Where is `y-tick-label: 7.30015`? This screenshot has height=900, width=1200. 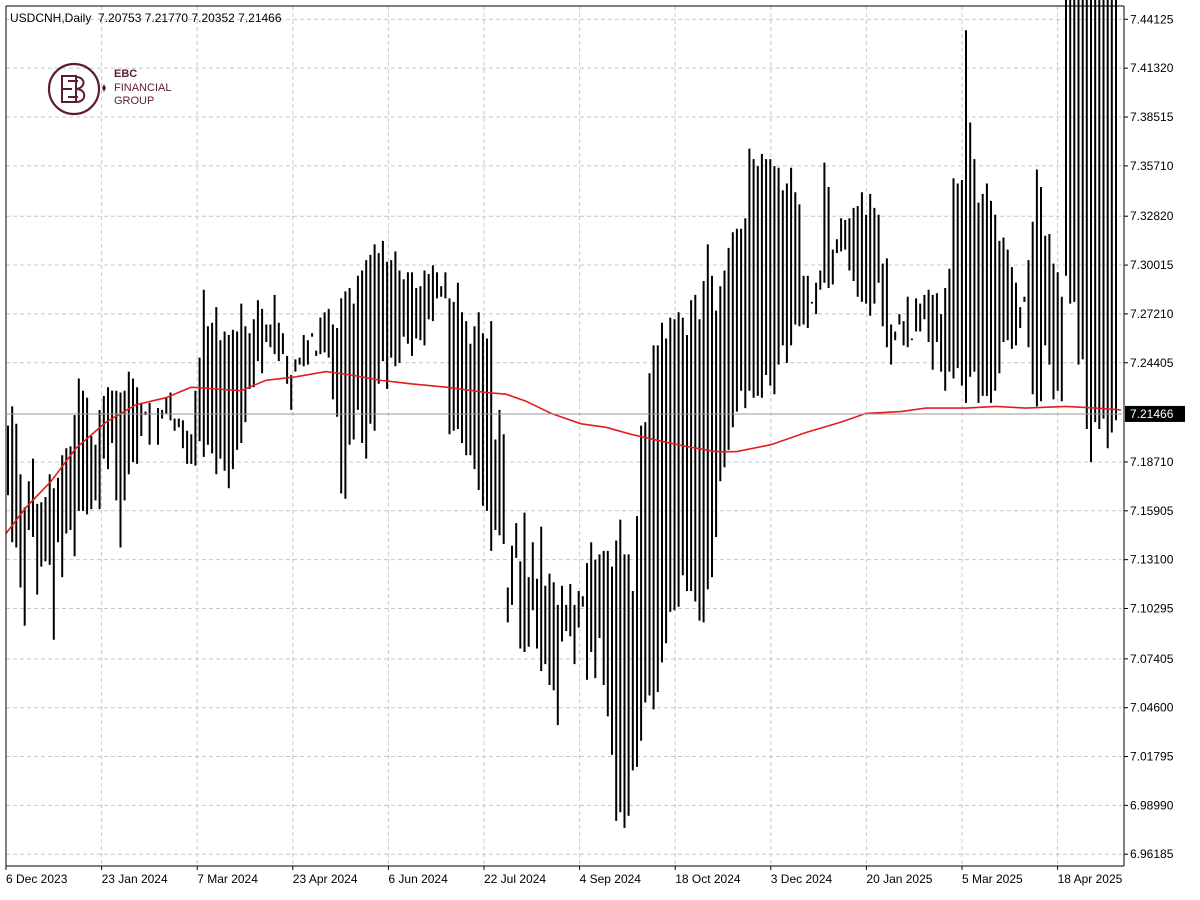 y-tick-label: 7.30015 is located at coordinates (1152, 265).